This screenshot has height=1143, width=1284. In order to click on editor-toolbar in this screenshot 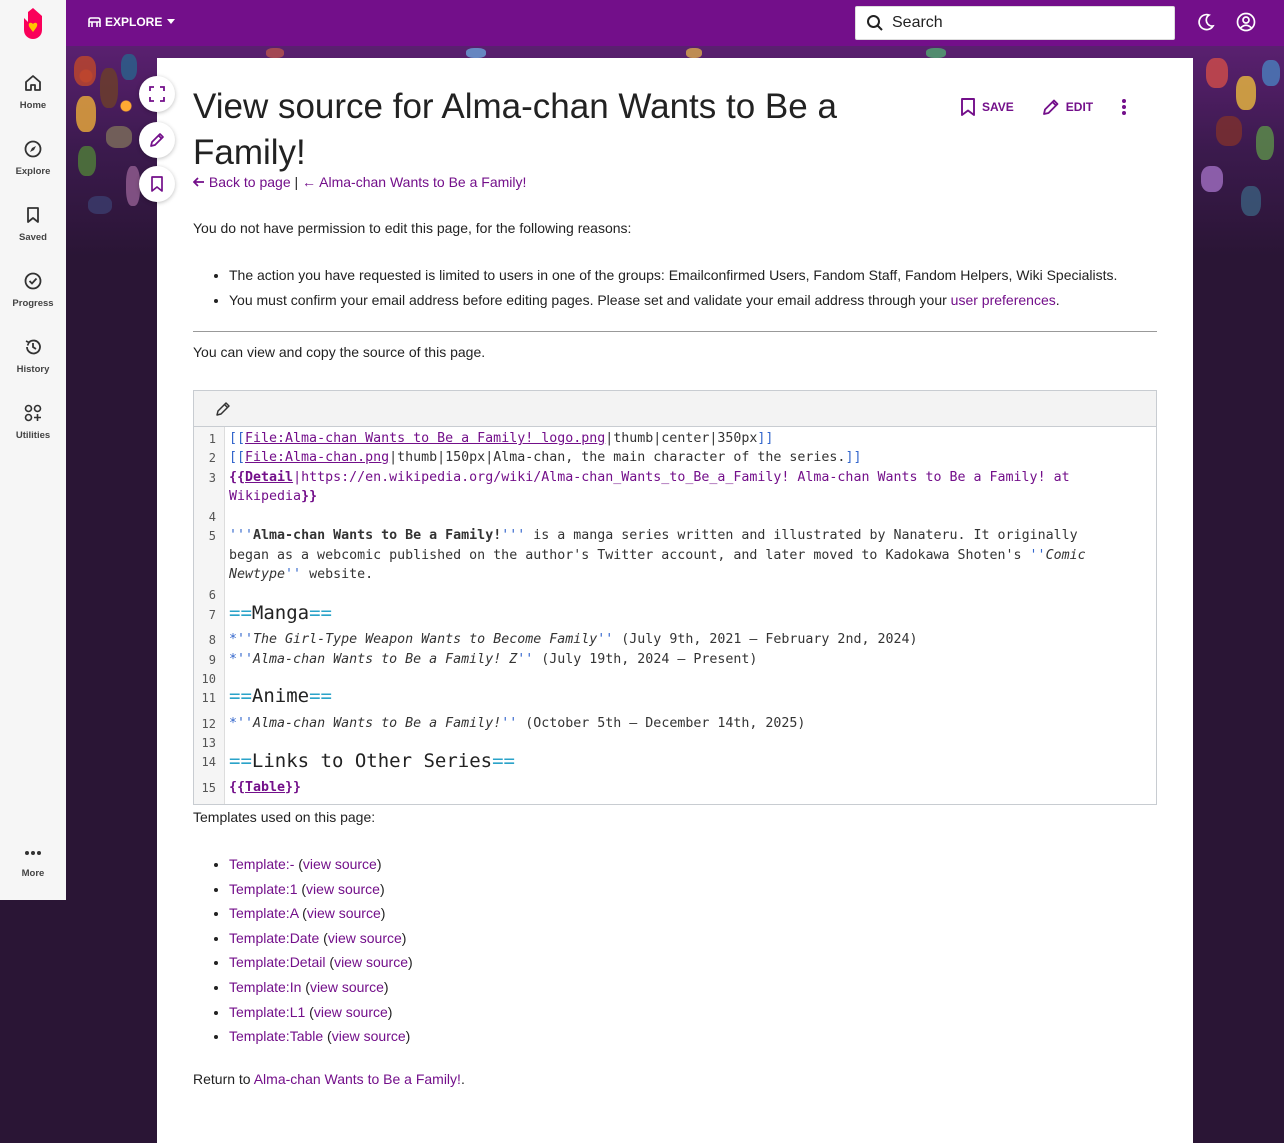, I will do `click(675, 409)`.